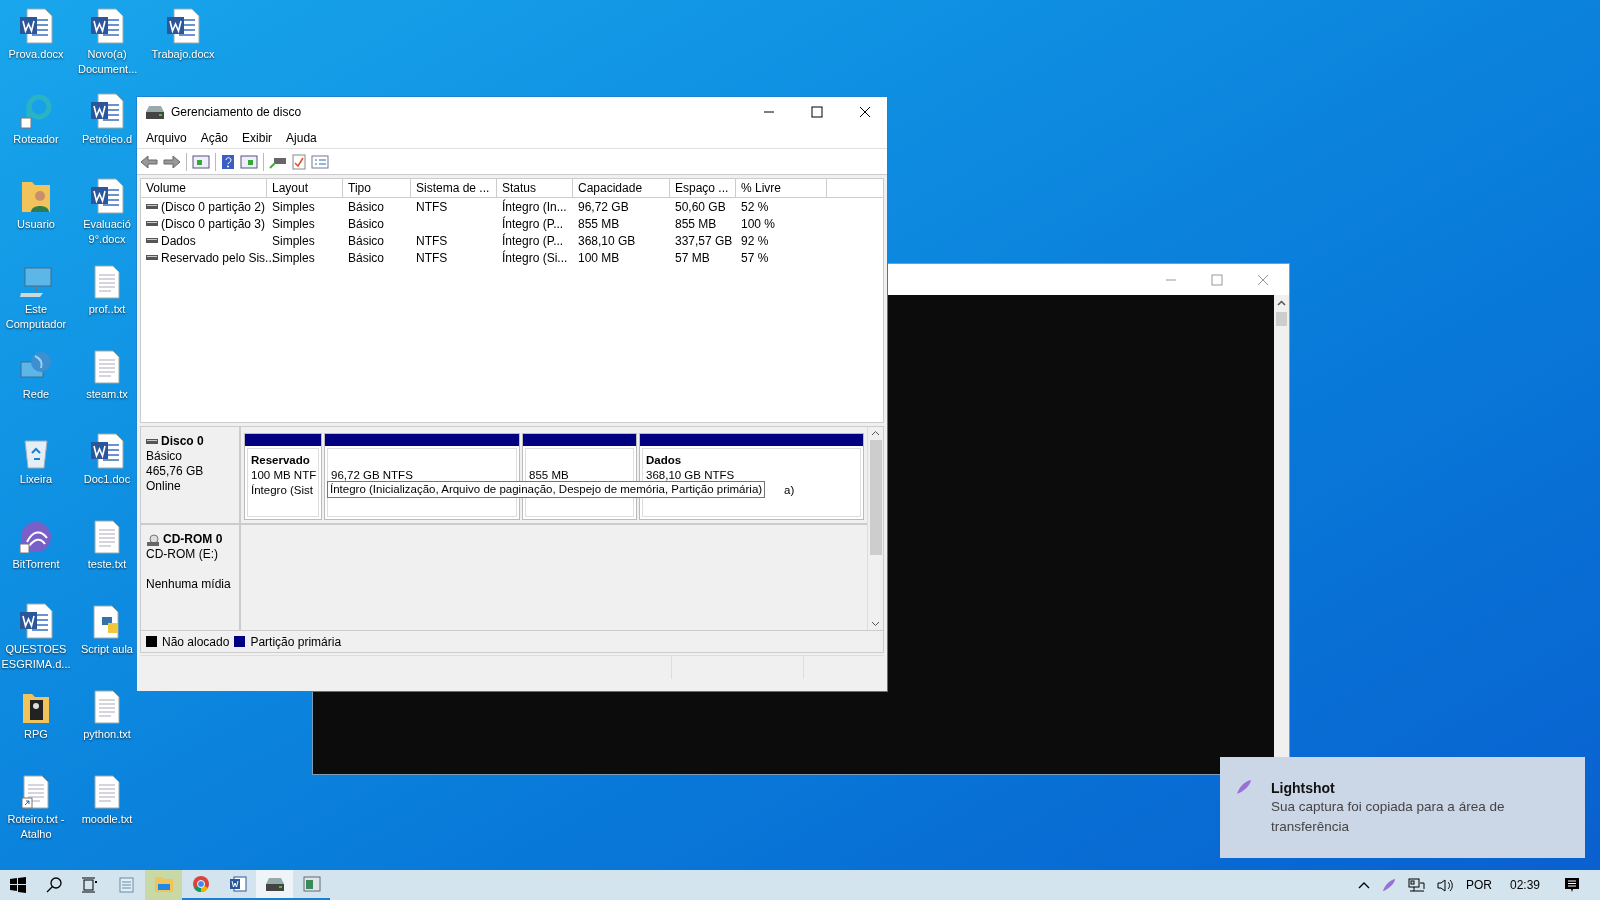 This screenshot has height=900, width=1600. What do you see at coordinates (107, 734) in the screenshot?
I see `icon-label: python.txt` at bounding box center [107, 734].